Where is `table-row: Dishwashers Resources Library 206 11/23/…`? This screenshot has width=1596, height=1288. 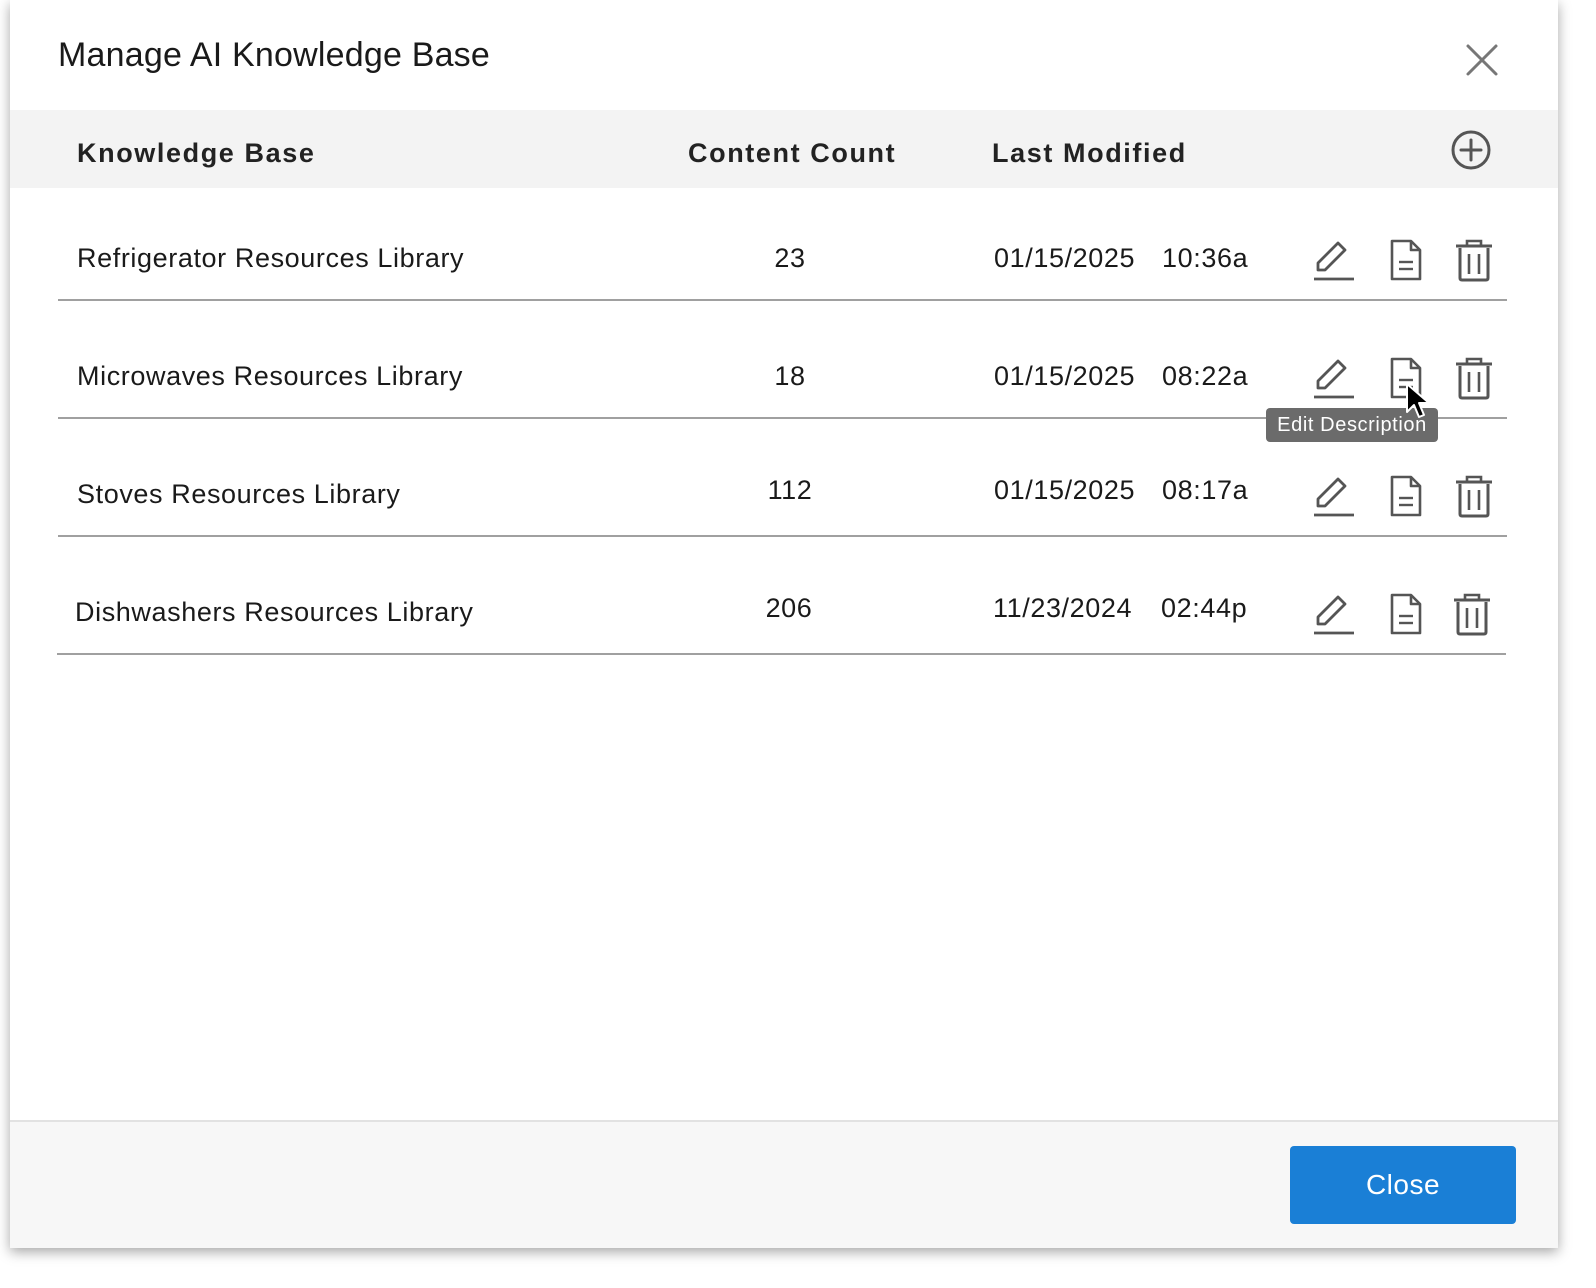 table-row: Dishwashers Resources Library 206 11/23/… is located at coordinates (781, 595).